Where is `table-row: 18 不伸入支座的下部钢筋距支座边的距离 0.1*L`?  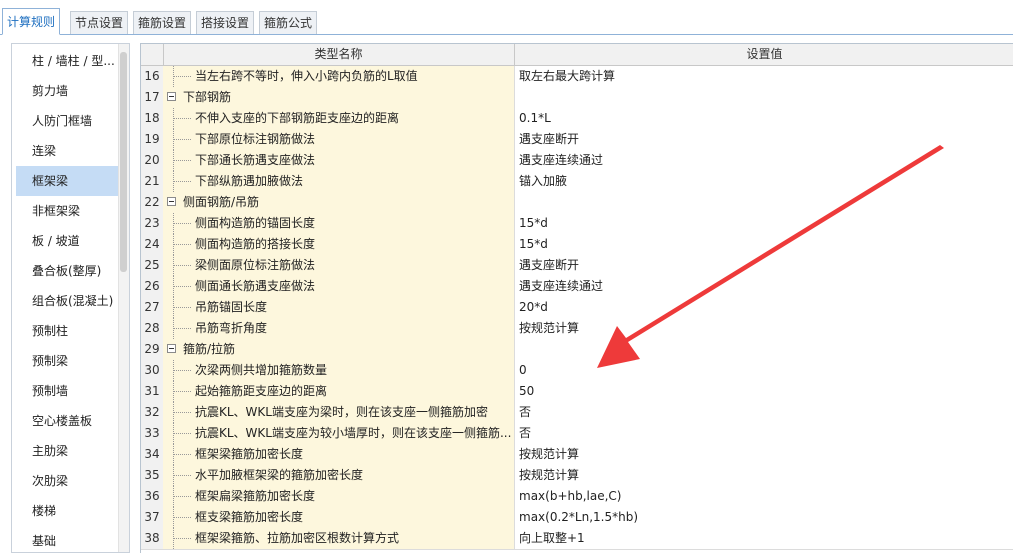
table-row: 18 不伸入支座的下部钢筋距支座边的距离 0.1*L is located at coordinates (577, 119).